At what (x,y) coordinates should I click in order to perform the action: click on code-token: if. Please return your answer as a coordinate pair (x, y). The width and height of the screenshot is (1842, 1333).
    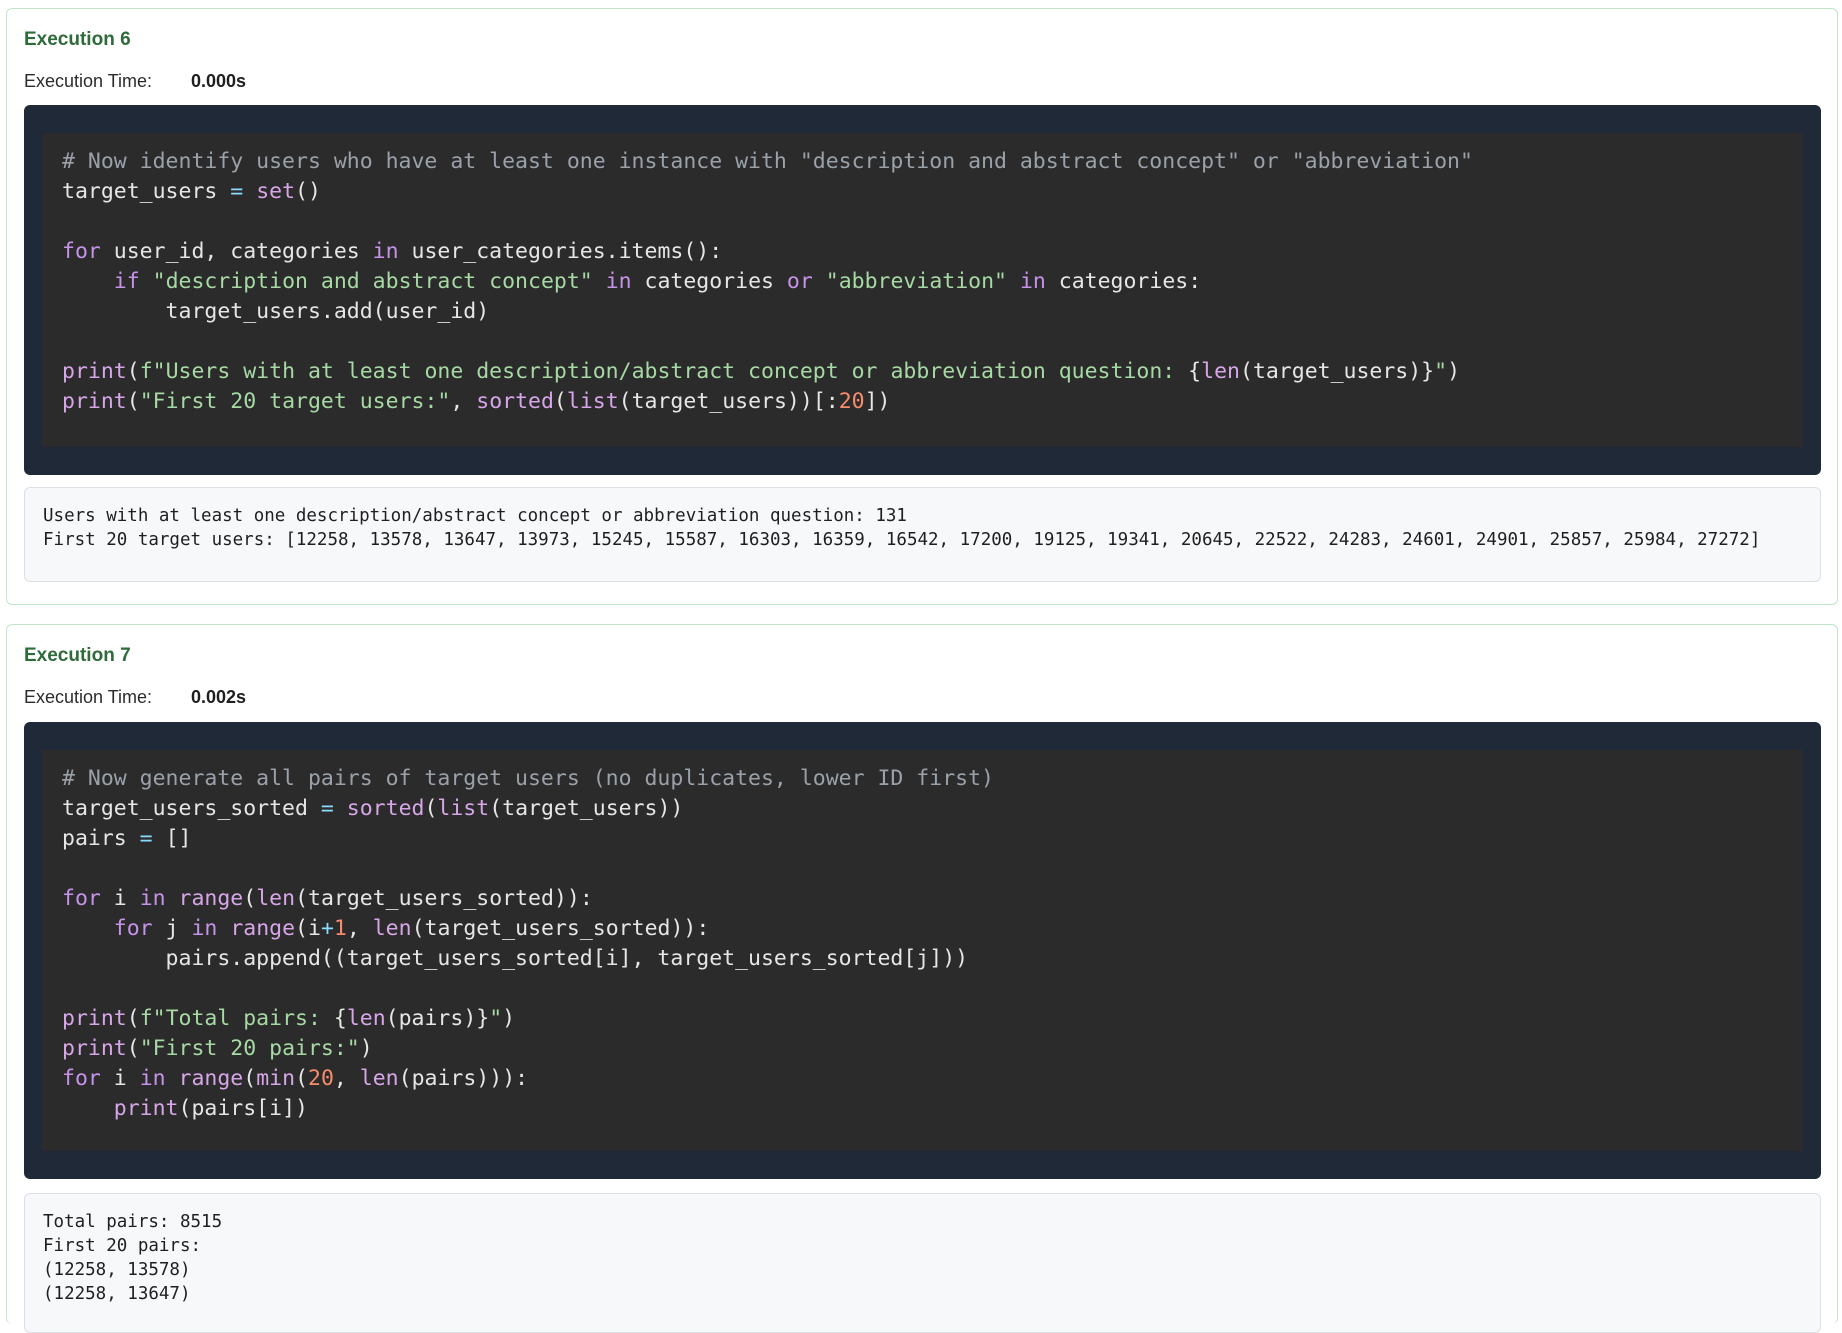
    Looking at the image, I should click on (126, 281).